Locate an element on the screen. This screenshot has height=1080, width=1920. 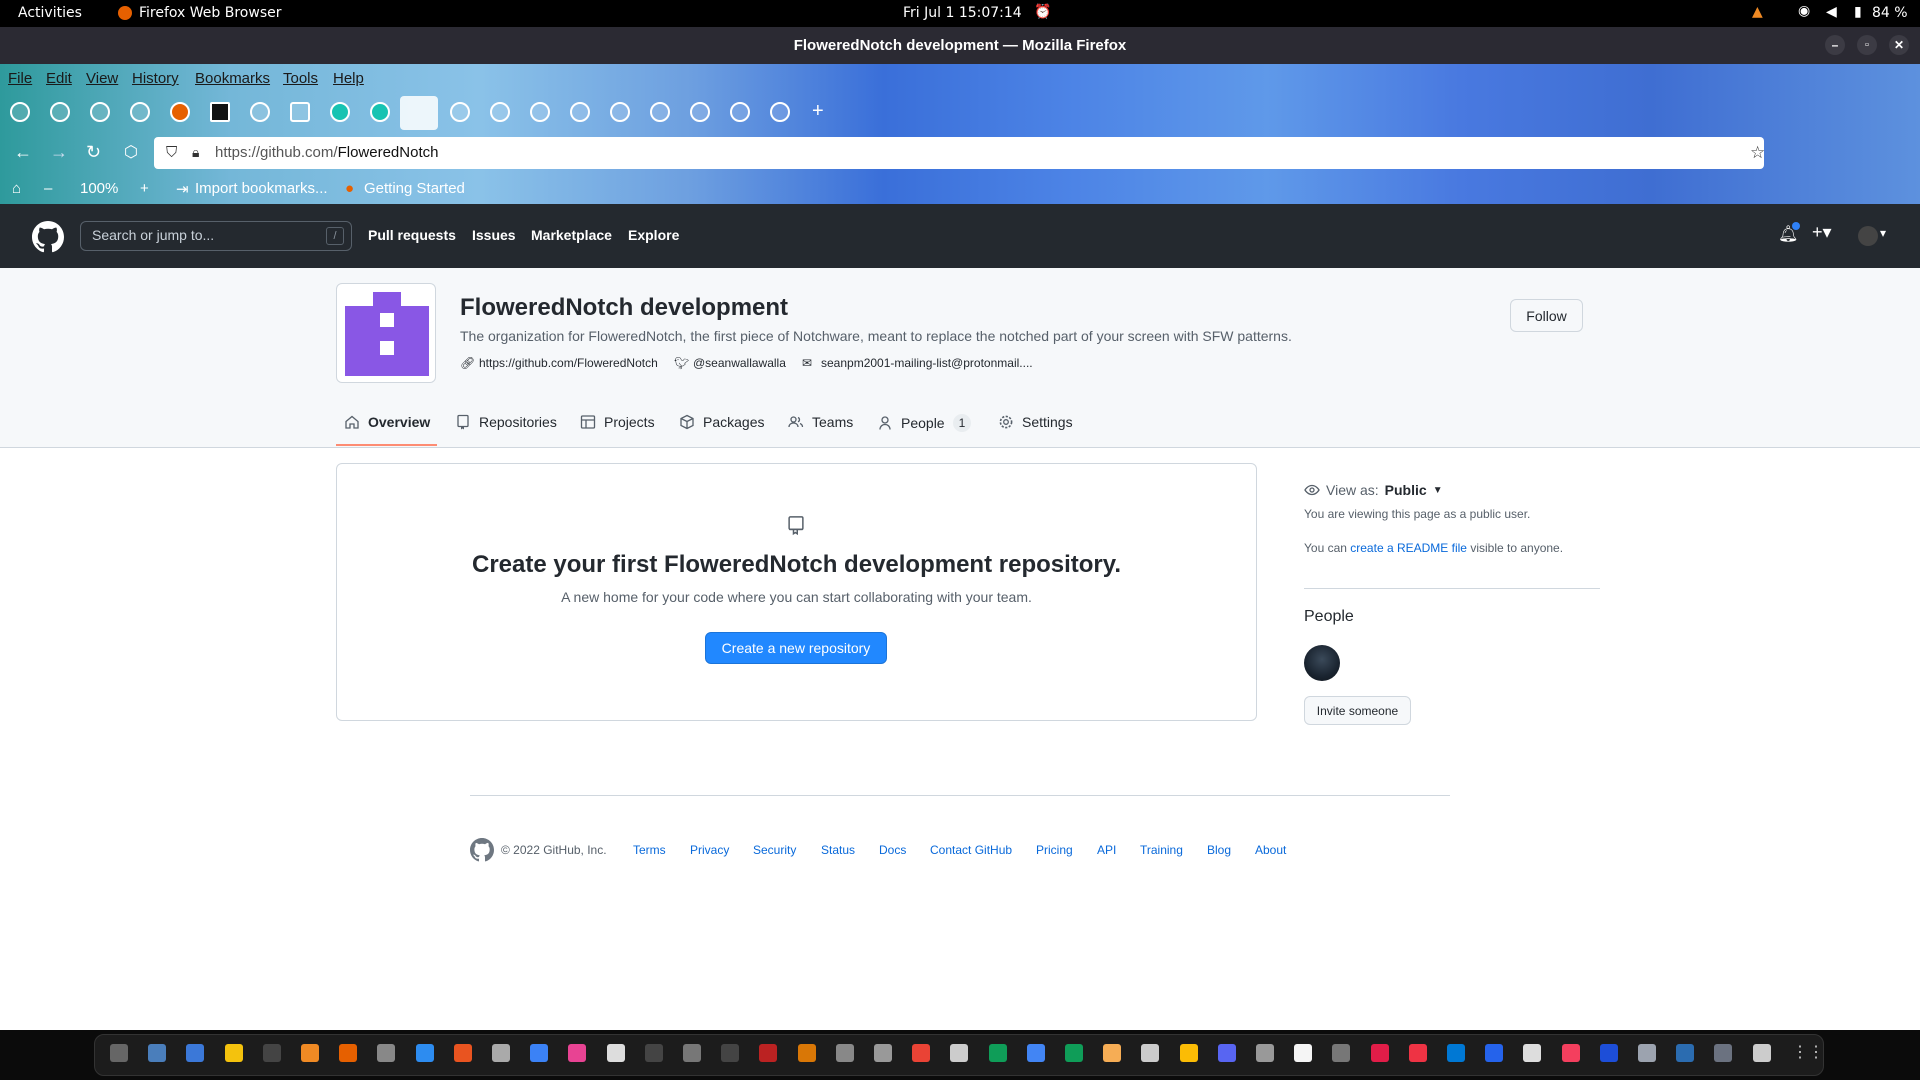
menu-help: Help is located at coordinates (348, 78).